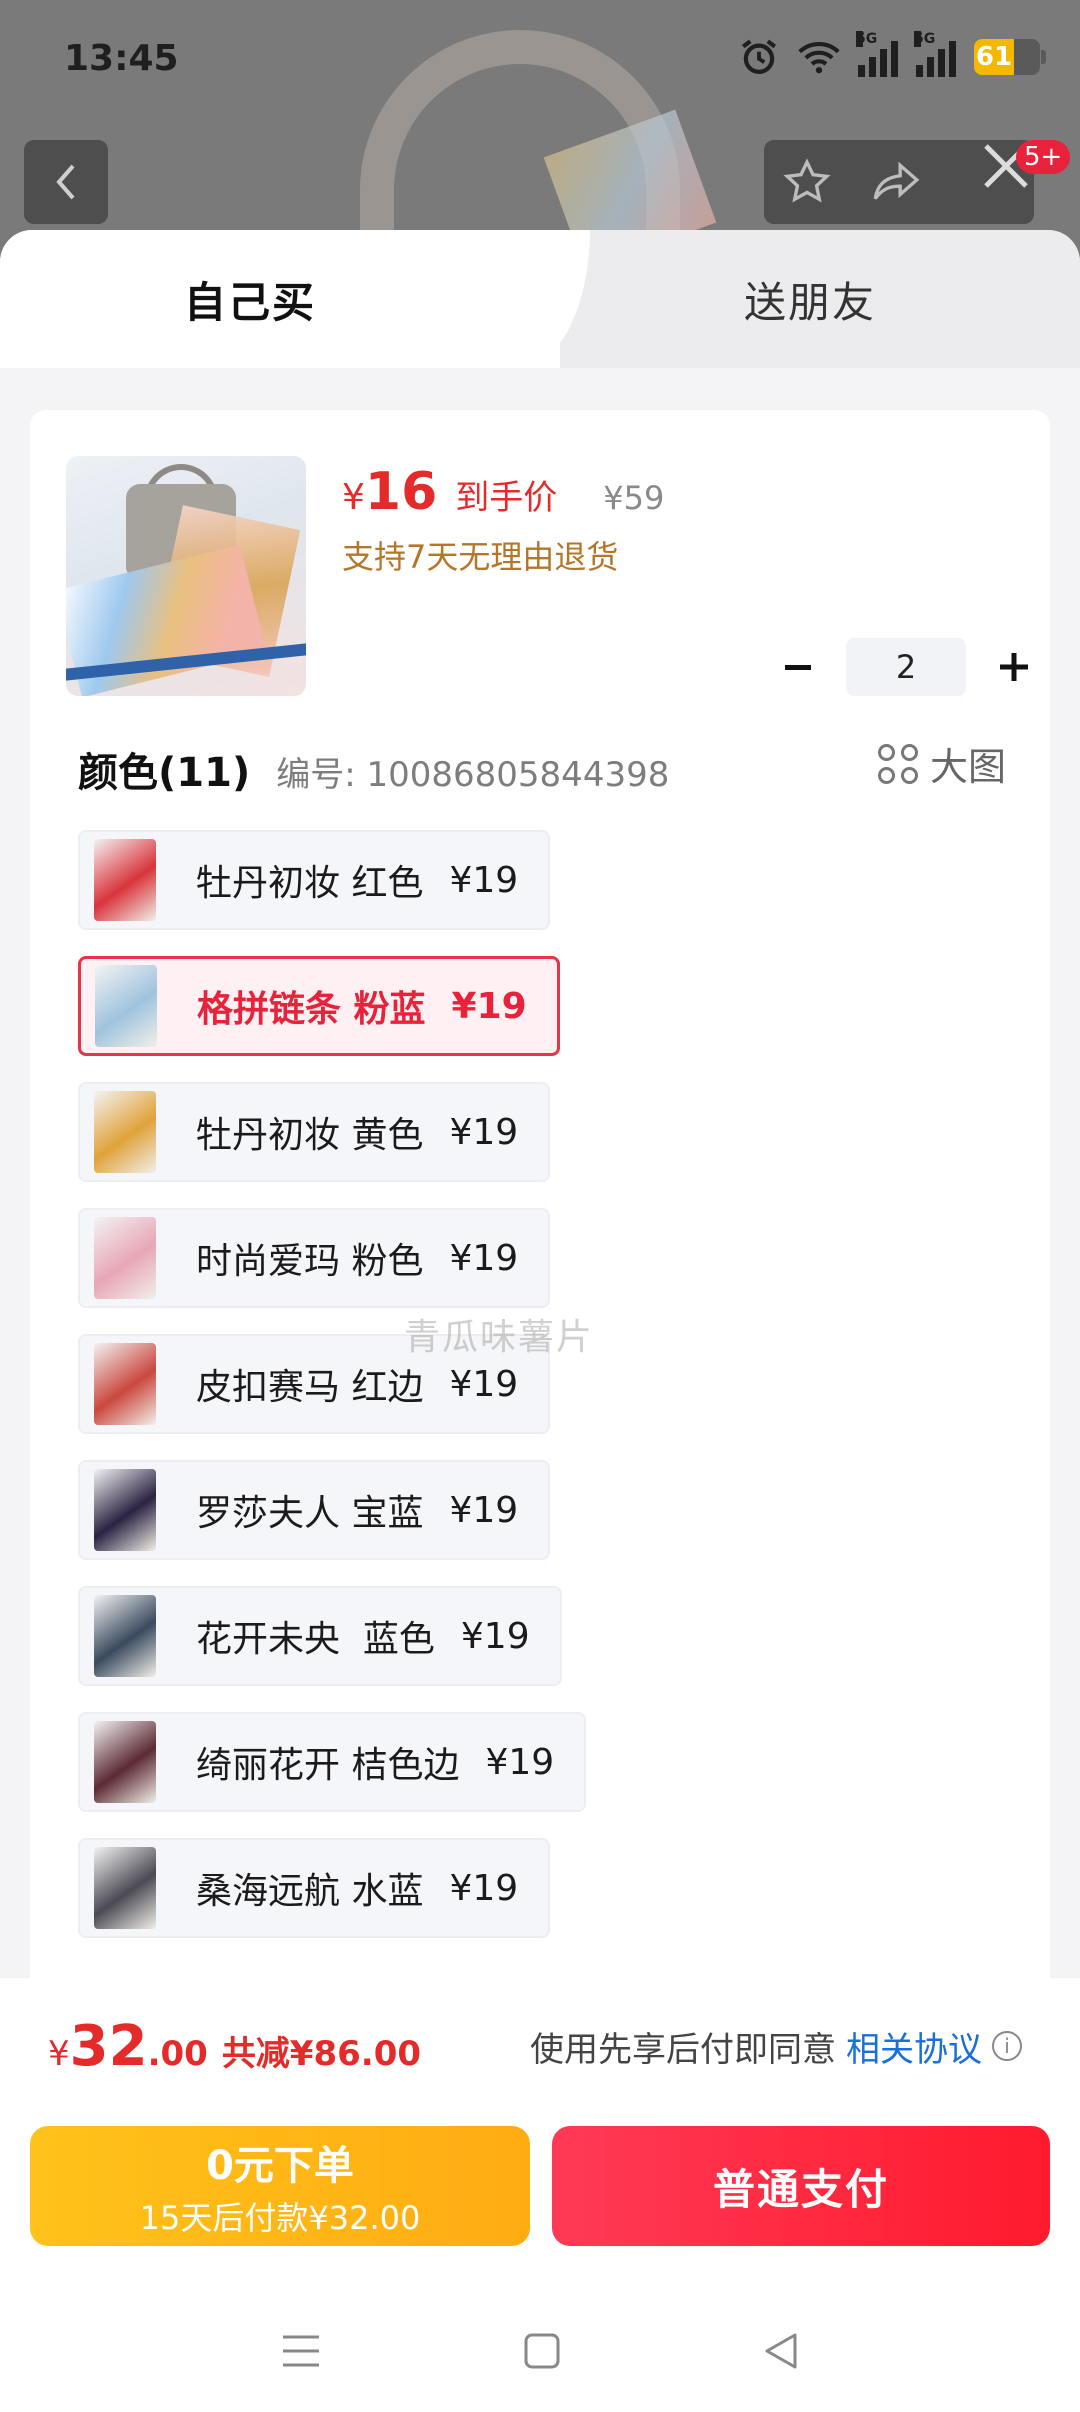 The height and width of the screenshot is (2412, 1080). I want to click on pay-later-button: 0元下单 15天后付款¥32.00, so click(280, 2186).